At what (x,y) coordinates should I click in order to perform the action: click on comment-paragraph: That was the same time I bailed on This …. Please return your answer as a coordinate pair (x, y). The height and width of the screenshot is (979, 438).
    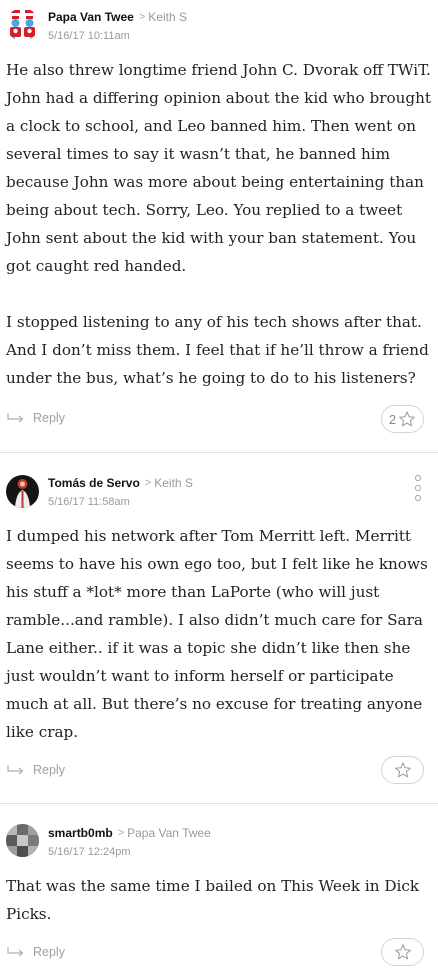
    Looking at the image, I should click on (213, 900).